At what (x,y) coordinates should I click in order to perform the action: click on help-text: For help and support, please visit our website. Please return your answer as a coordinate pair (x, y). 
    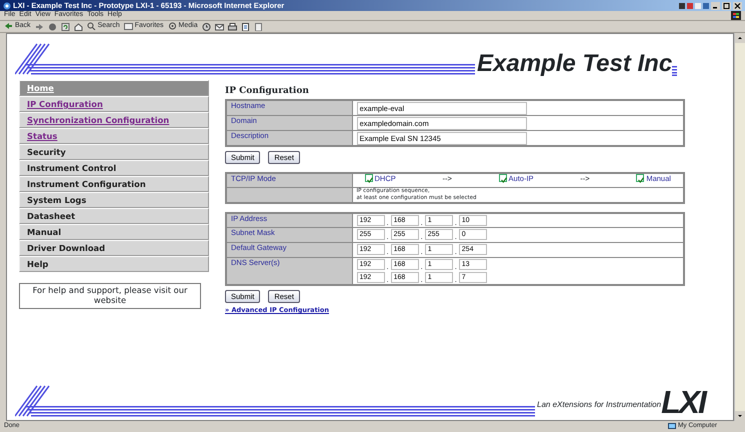
    Looking at the image, I should click on (110, 296).